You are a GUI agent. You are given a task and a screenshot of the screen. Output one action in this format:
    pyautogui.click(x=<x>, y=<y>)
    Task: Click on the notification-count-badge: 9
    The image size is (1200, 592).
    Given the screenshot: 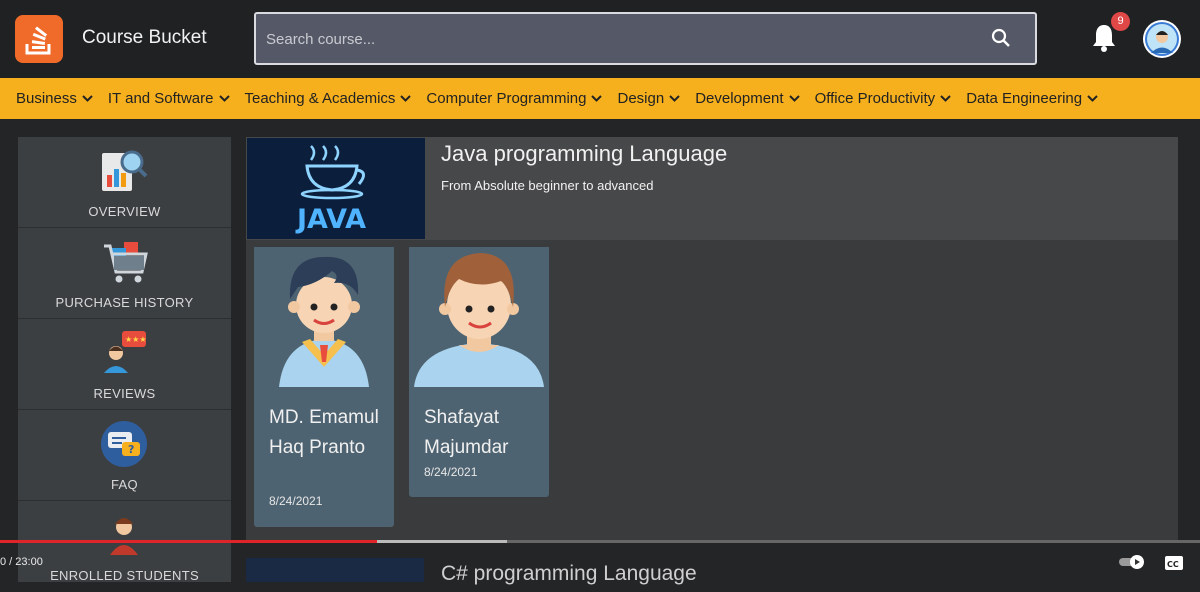 What is the action you would take?
    pyautogui.click(x=1120, y=21)
    